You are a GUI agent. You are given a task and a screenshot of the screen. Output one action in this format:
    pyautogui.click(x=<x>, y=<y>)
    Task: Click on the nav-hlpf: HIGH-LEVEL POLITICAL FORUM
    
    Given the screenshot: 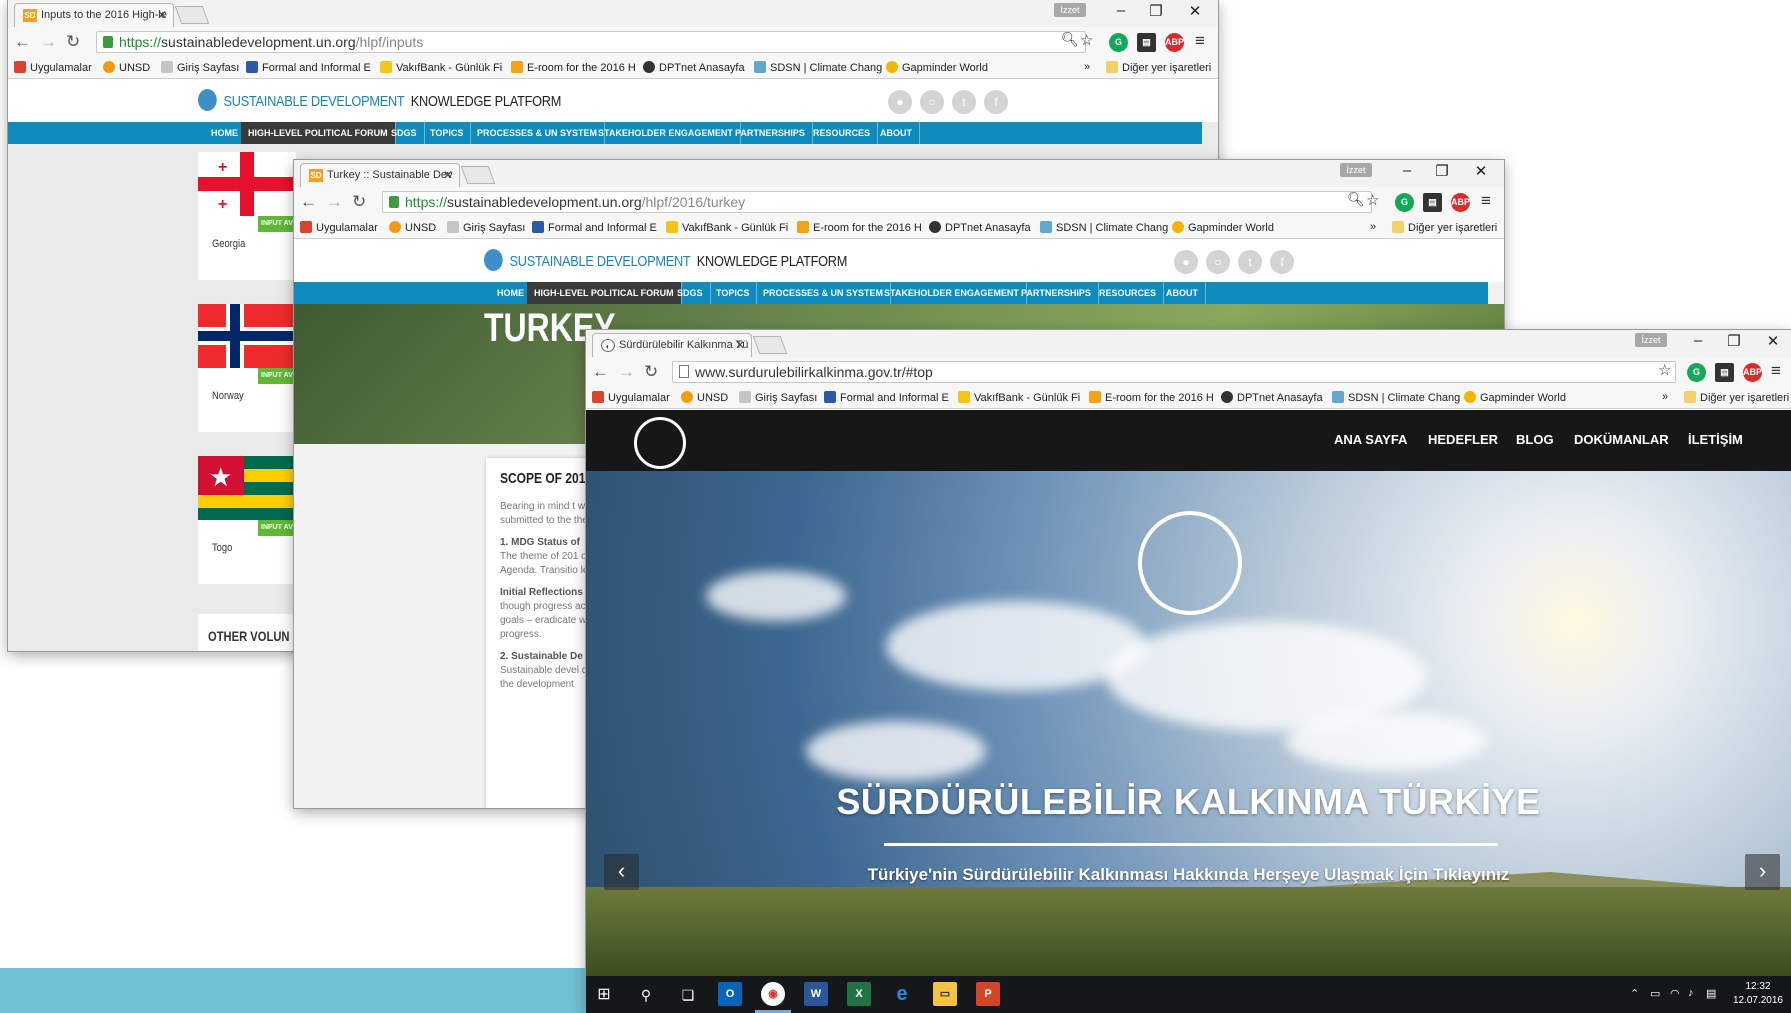 What is the action you would take?
    pyautogui.click(x=318, y=133)
    